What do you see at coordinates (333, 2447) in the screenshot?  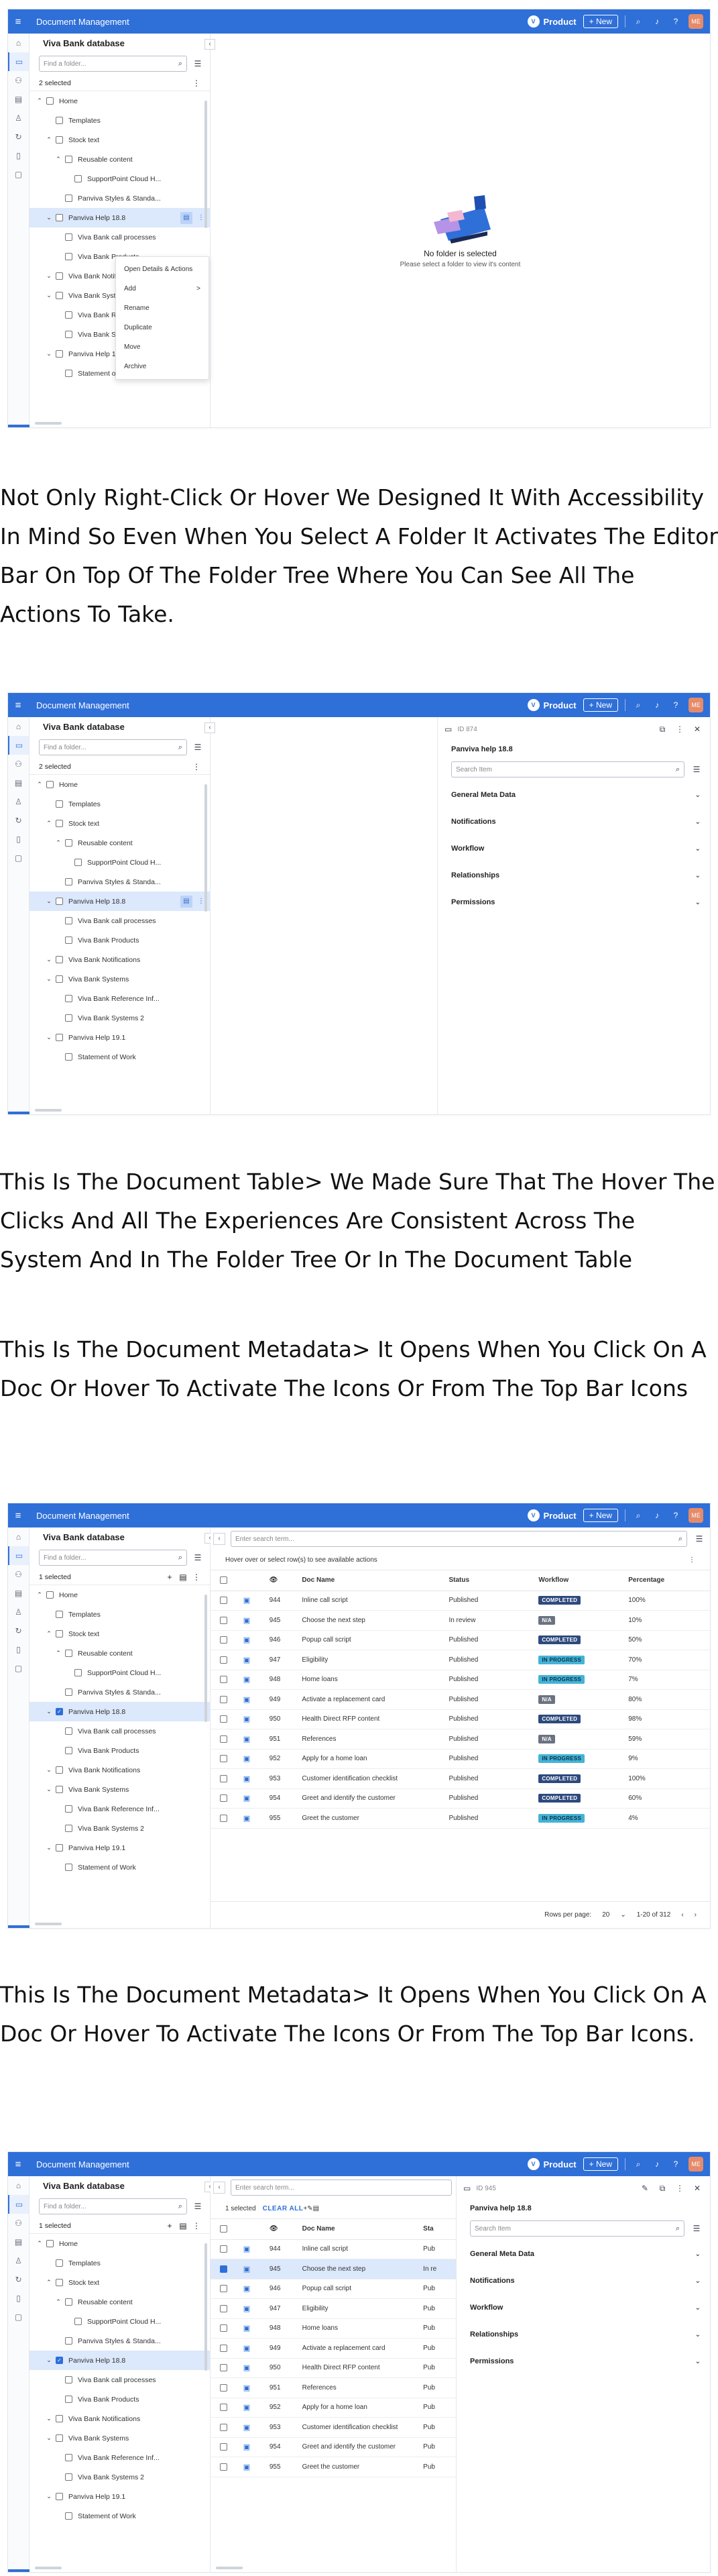 I see `table-row: ▣ 954 Greet and identify the customer Pub` at bounding box center [333, 2447].